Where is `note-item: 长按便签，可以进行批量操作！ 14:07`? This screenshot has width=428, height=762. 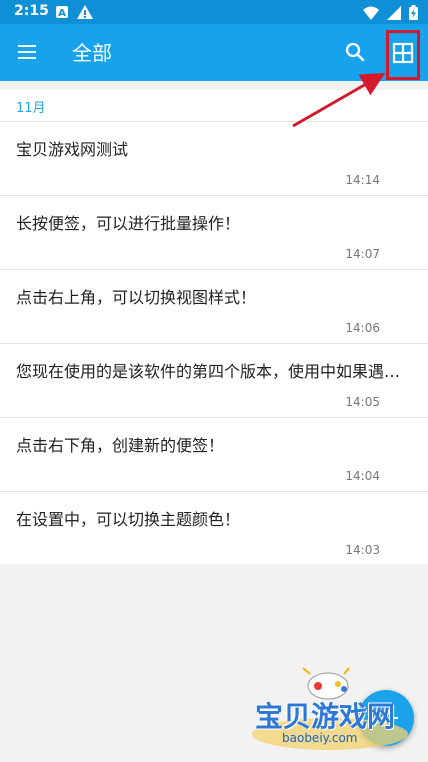
note-item: 长按便签，可以进行批量操作！ 14:07 is located at coordinates (214, 232).